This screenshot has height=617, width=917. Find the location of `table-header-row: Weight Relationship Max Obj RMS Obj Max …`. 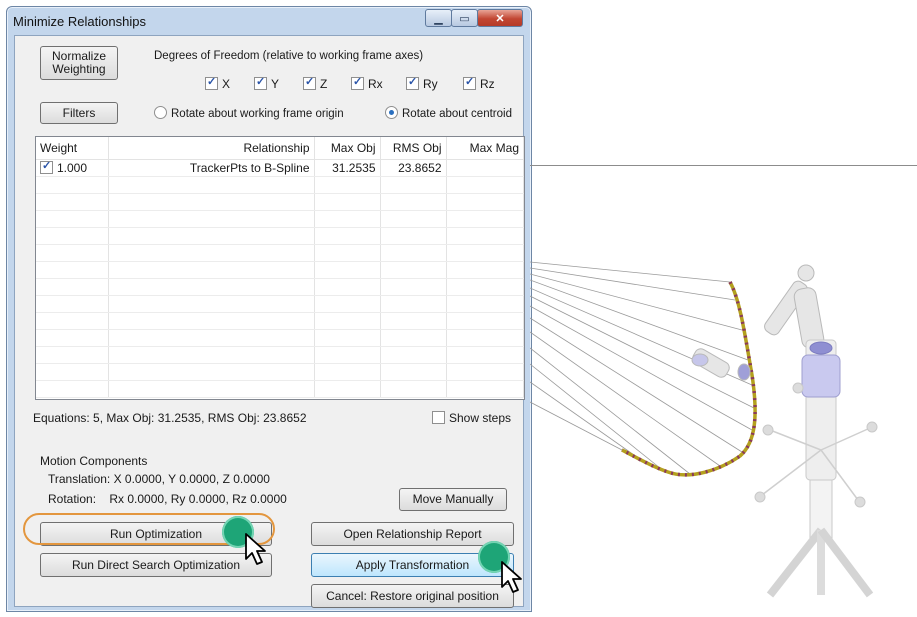

table-header-row: Weight Relationship Max Obj RMS Obj Max … is located at coordinates (280, 148).